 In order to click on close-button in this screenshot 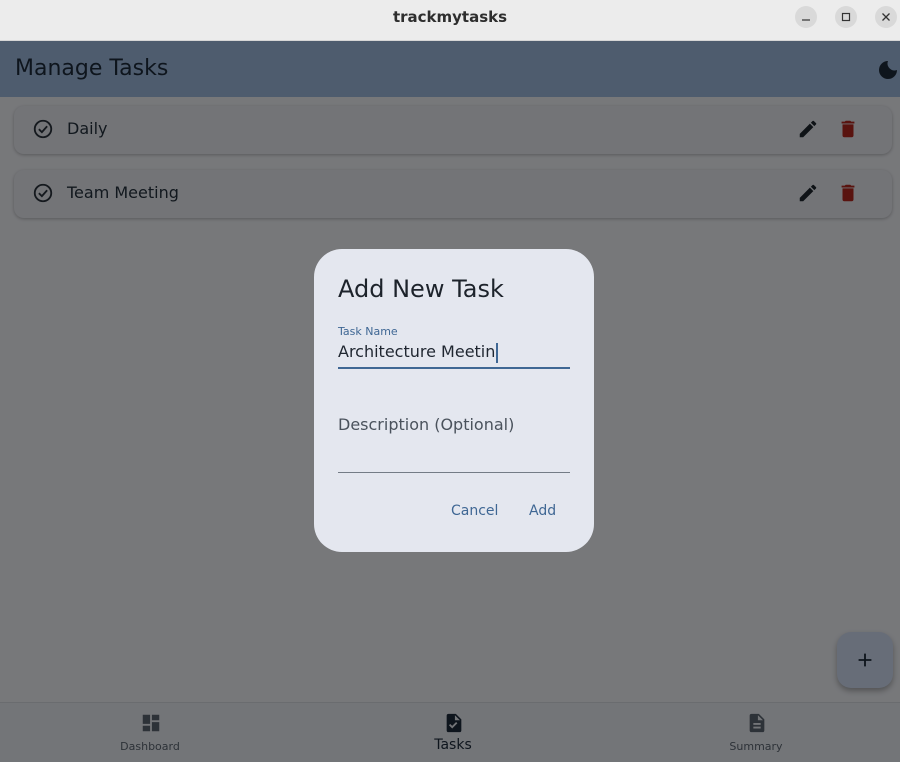, I will do `click(886, 17)`.